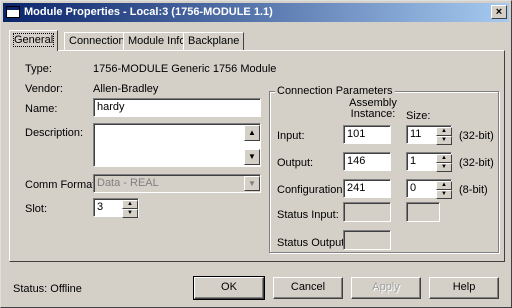 The height and width of the screenshot is (308, 512). Describe the element at coordinates (473, 190) in the screenshot. I see `configuration-size-unit: (8-bit)` at that location.